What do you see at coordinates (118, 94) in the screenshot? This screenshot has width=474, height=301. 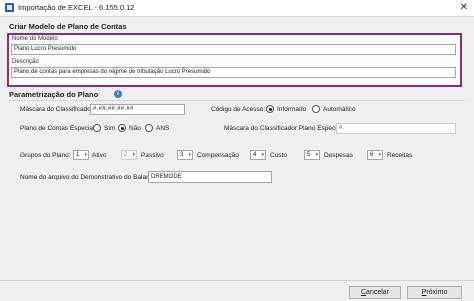 I see `info-icon: i` at bounding box center [118, 94].